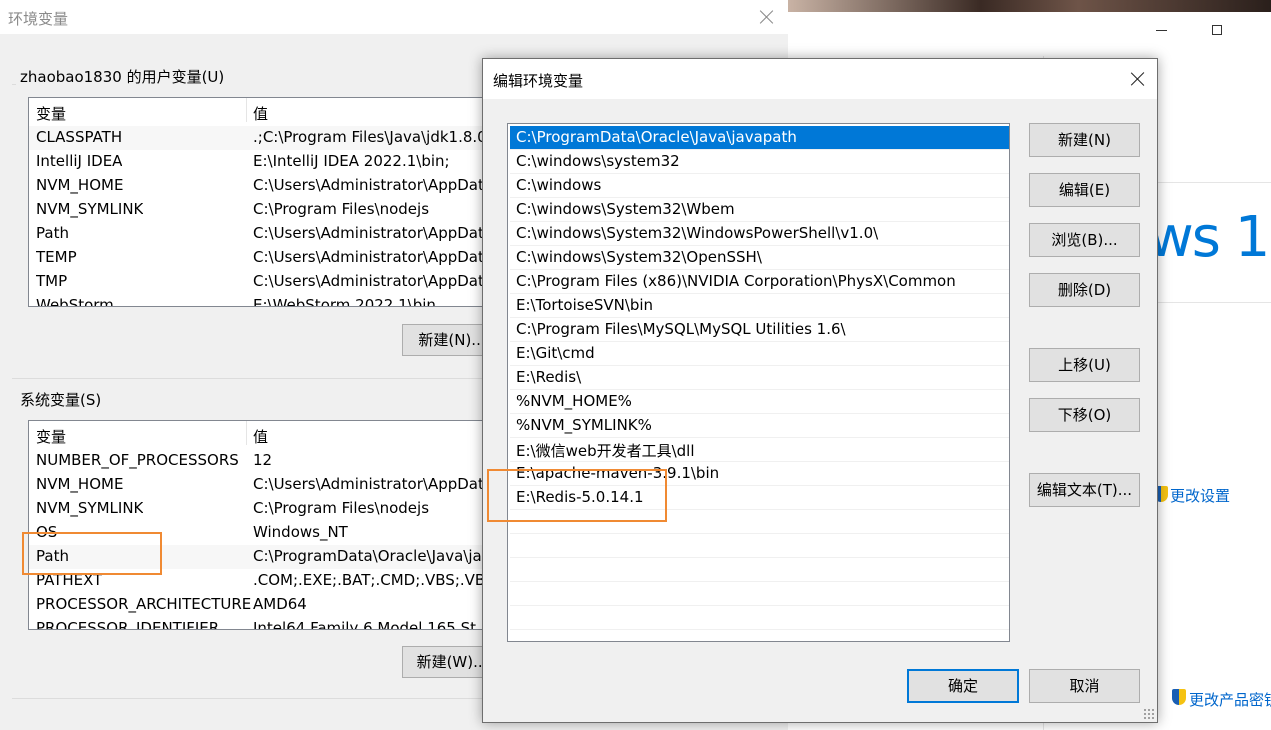 This screenshot has width=1271, height=730. What do you see at coordinates (79, 137) in the screenshot?
I see `variable-name: CLASSPATH` at bounding box center [79, 137].